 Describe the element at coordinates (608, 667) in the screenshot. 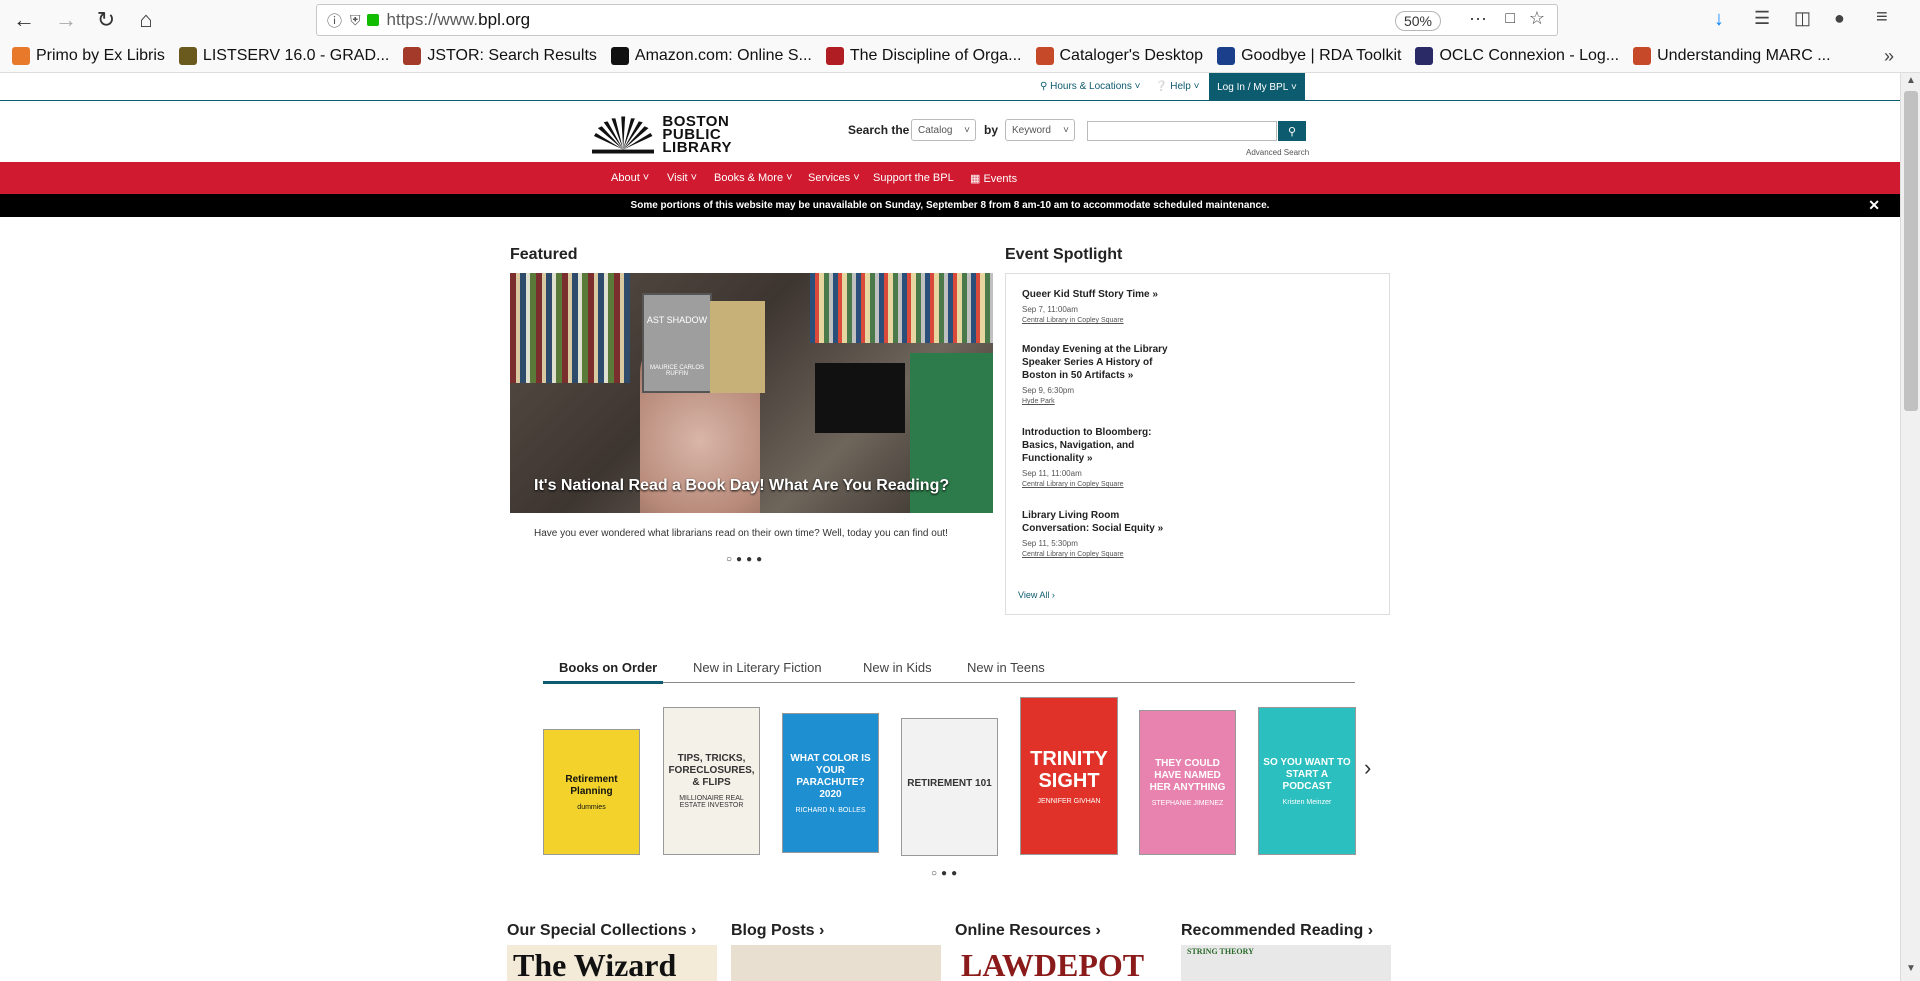

I see `tab-books-on-order: Books on Order` at that location.